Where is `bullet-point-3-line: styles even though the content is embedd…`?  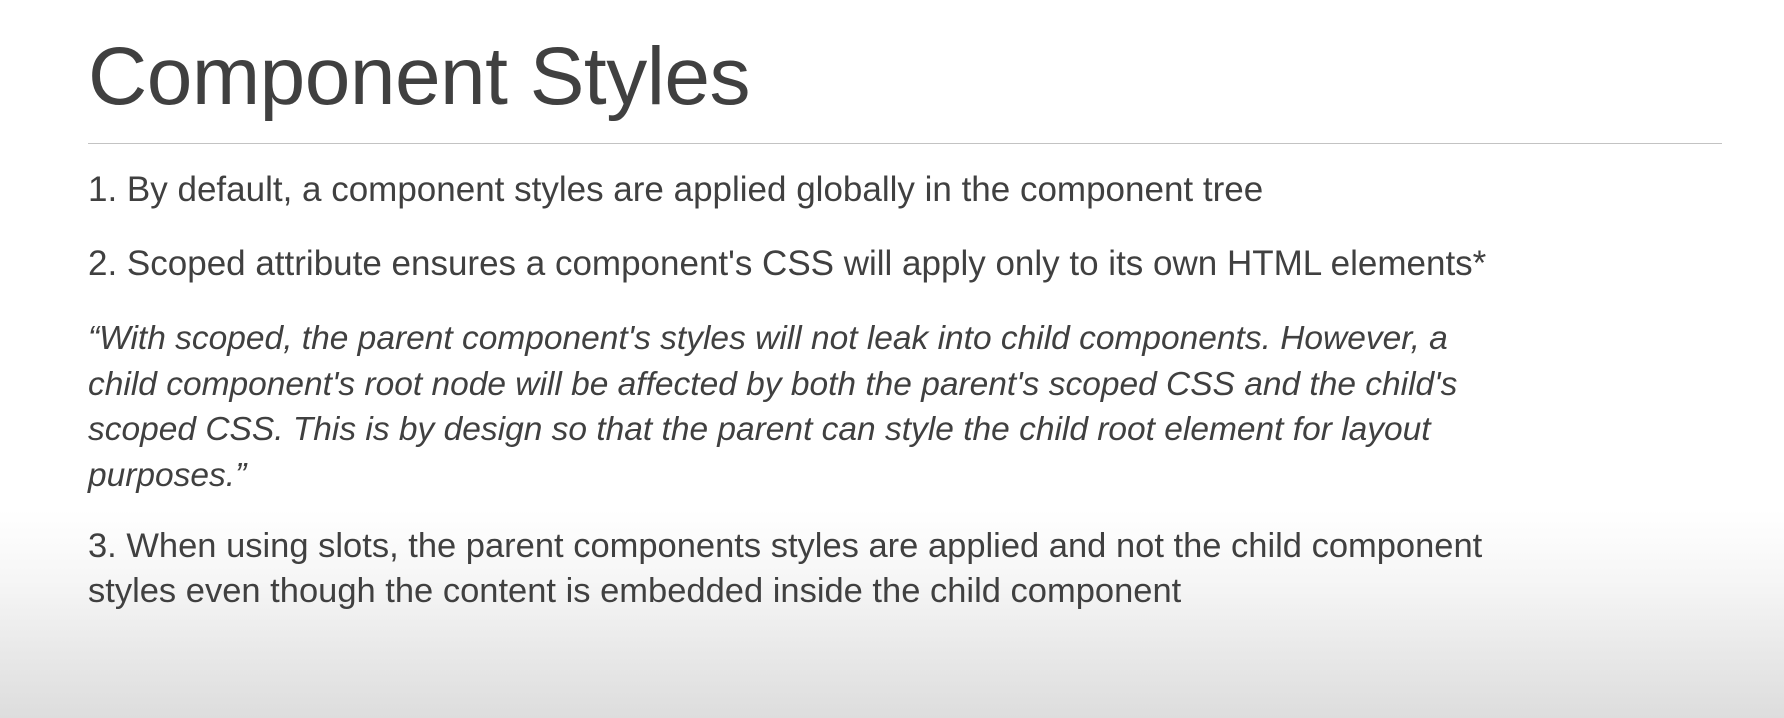
bullet-point-3-line: styles even though the content is embedd… is located at coordinates (635, 590).